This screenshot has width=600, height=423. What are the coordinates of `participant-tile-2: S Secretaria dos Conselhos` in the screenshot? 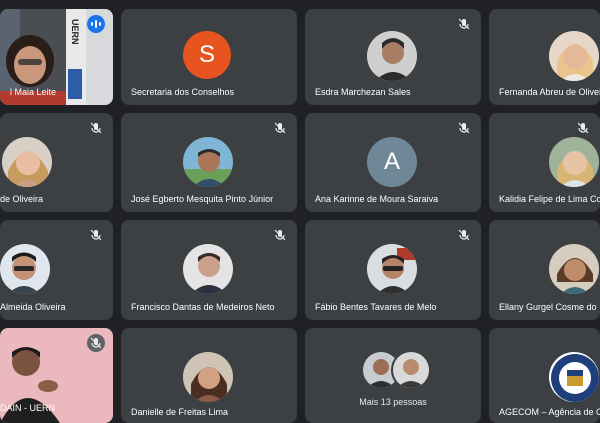 It's located at (209, 57).